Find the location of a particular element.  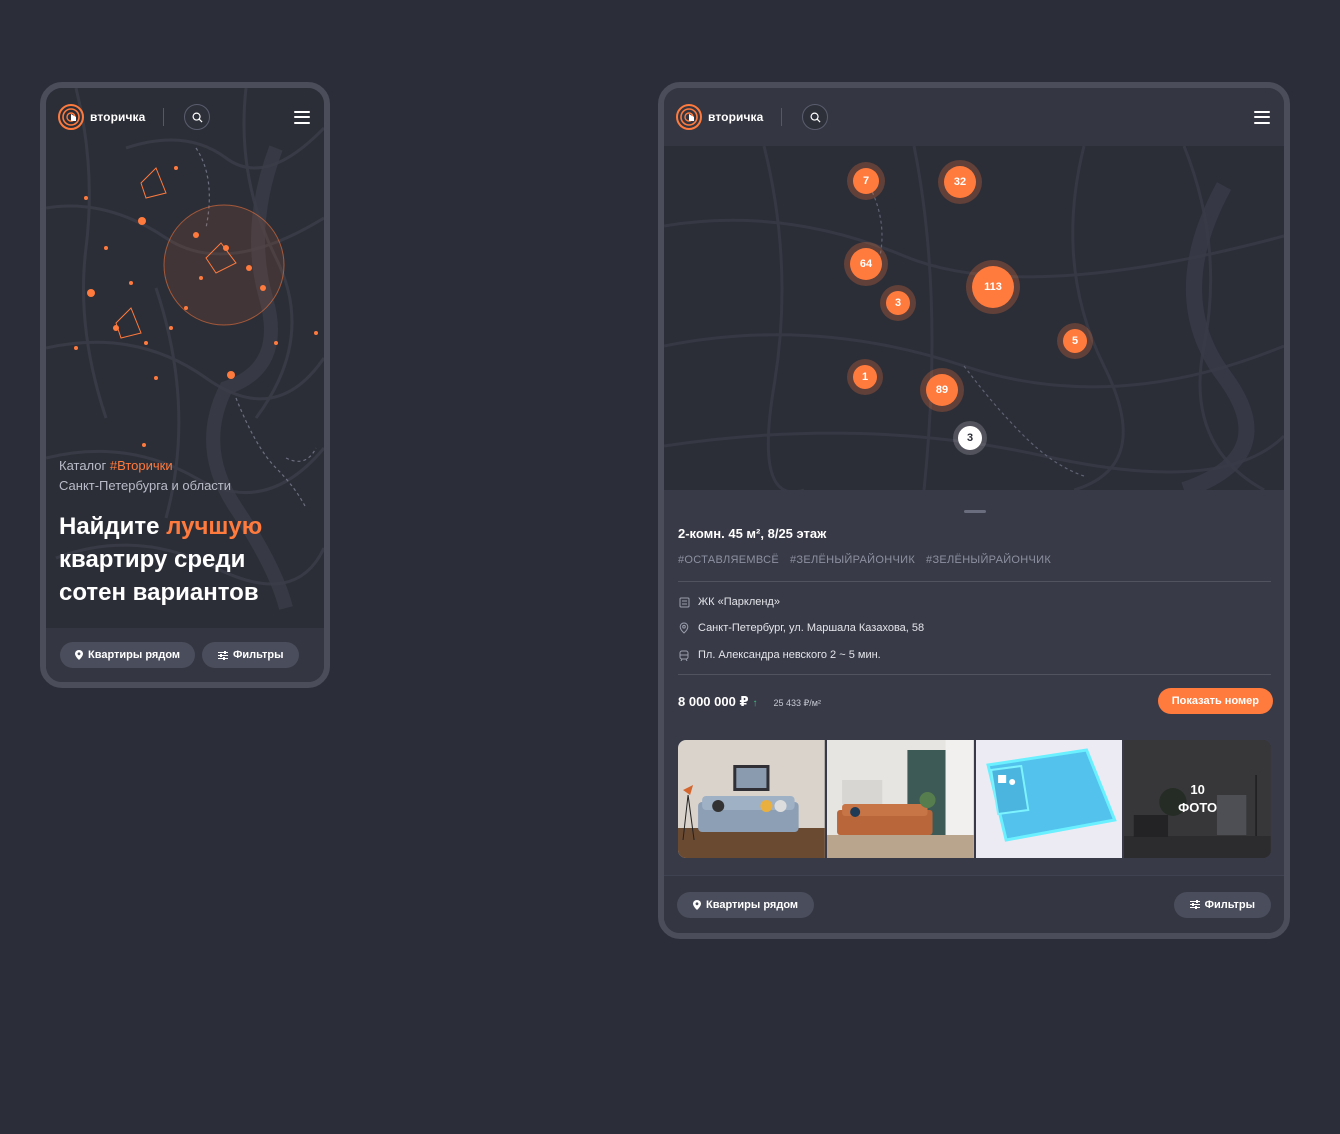

drag-handle is located at coordinates (975, 511).